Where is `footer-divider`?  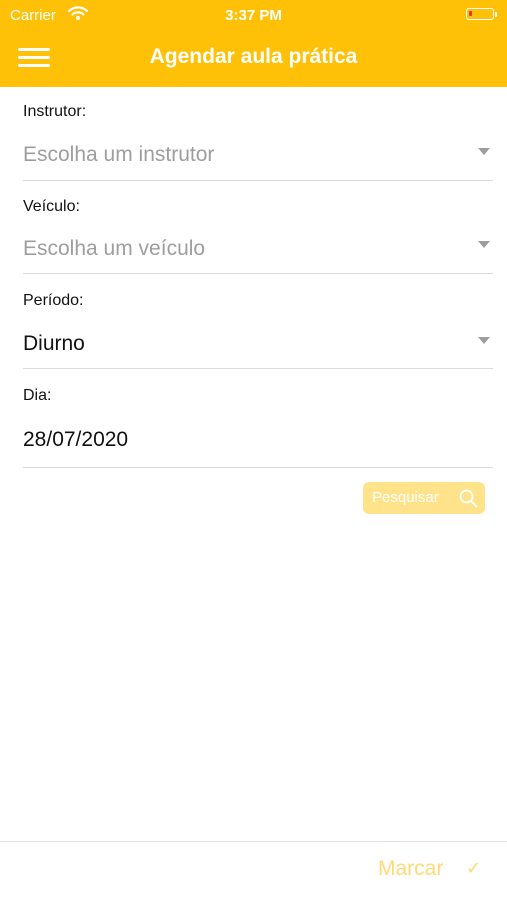
footer-divider is located at coordinates (253, 841).